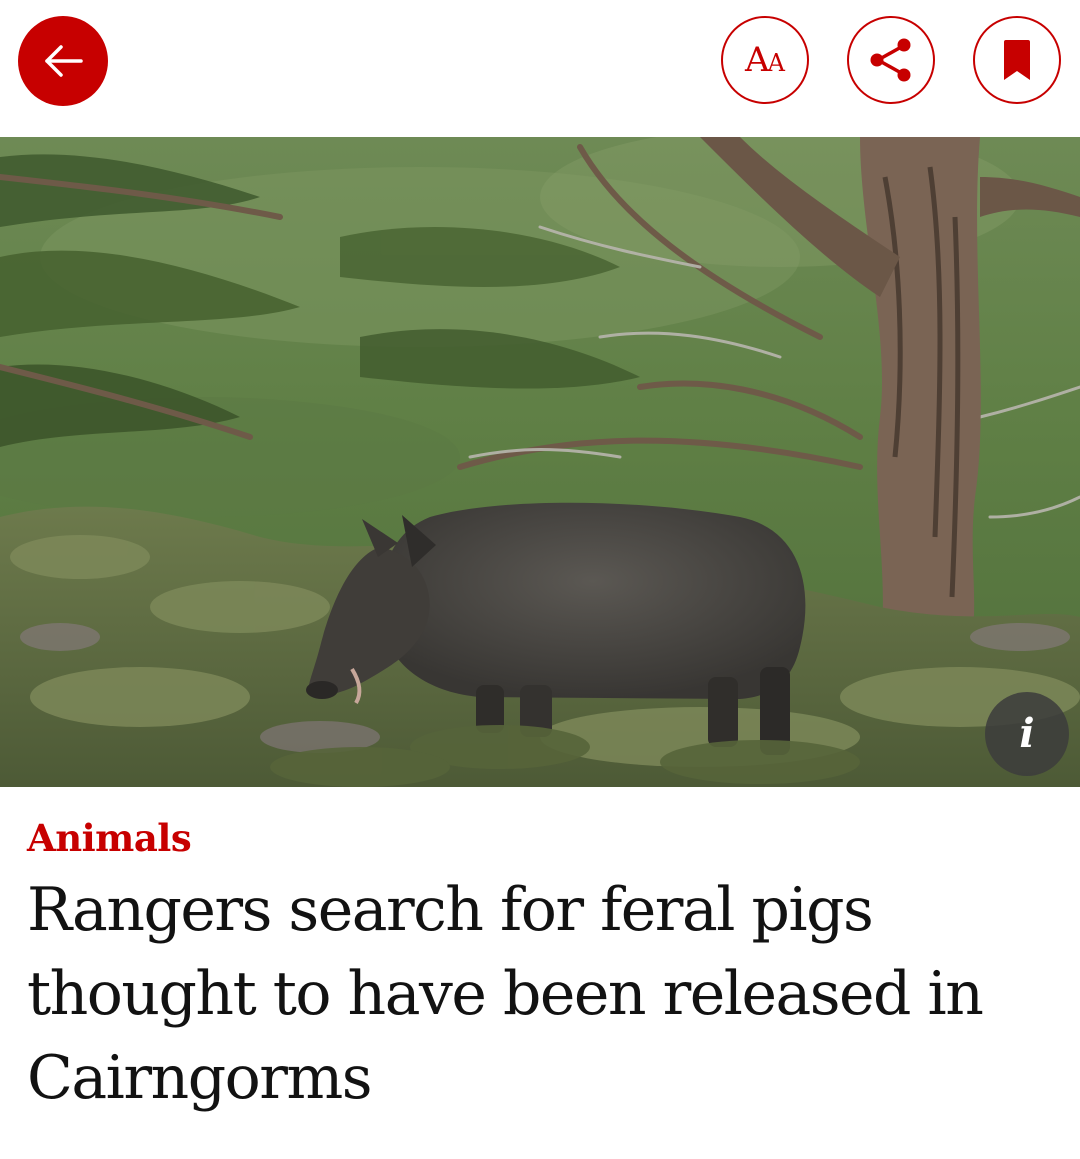  I want to click on image-info-button: i, so click(1027, 734).